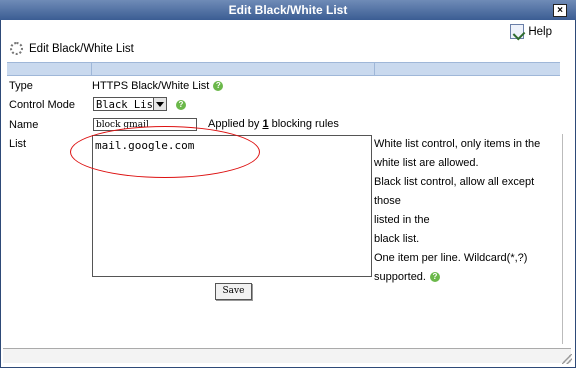 The width and height of the screenshot is (576, 368). I want to click on name-input: block gmail, so click(145, 124).